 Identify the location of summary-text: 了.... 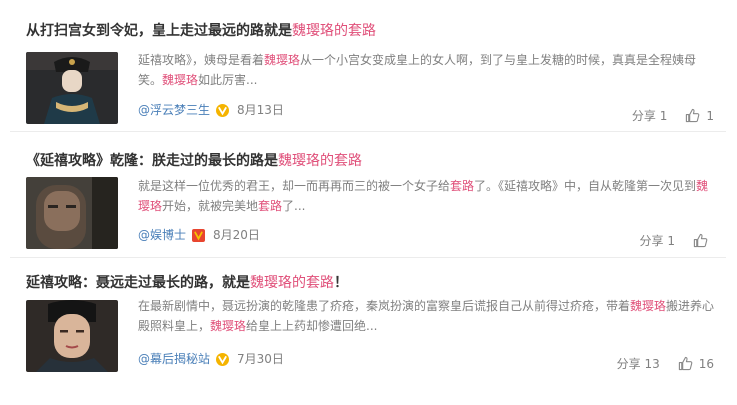
(294, 206).